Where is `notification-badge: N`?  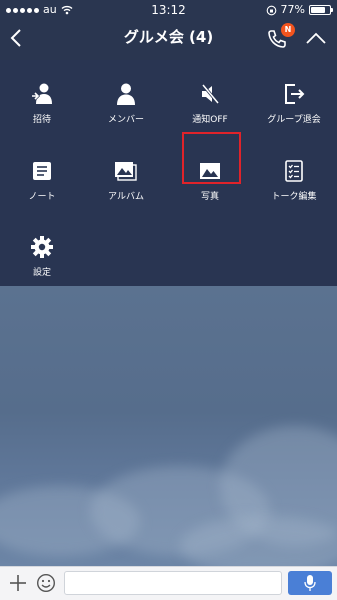
notification-badge: N is located at coordinates (288, 30).